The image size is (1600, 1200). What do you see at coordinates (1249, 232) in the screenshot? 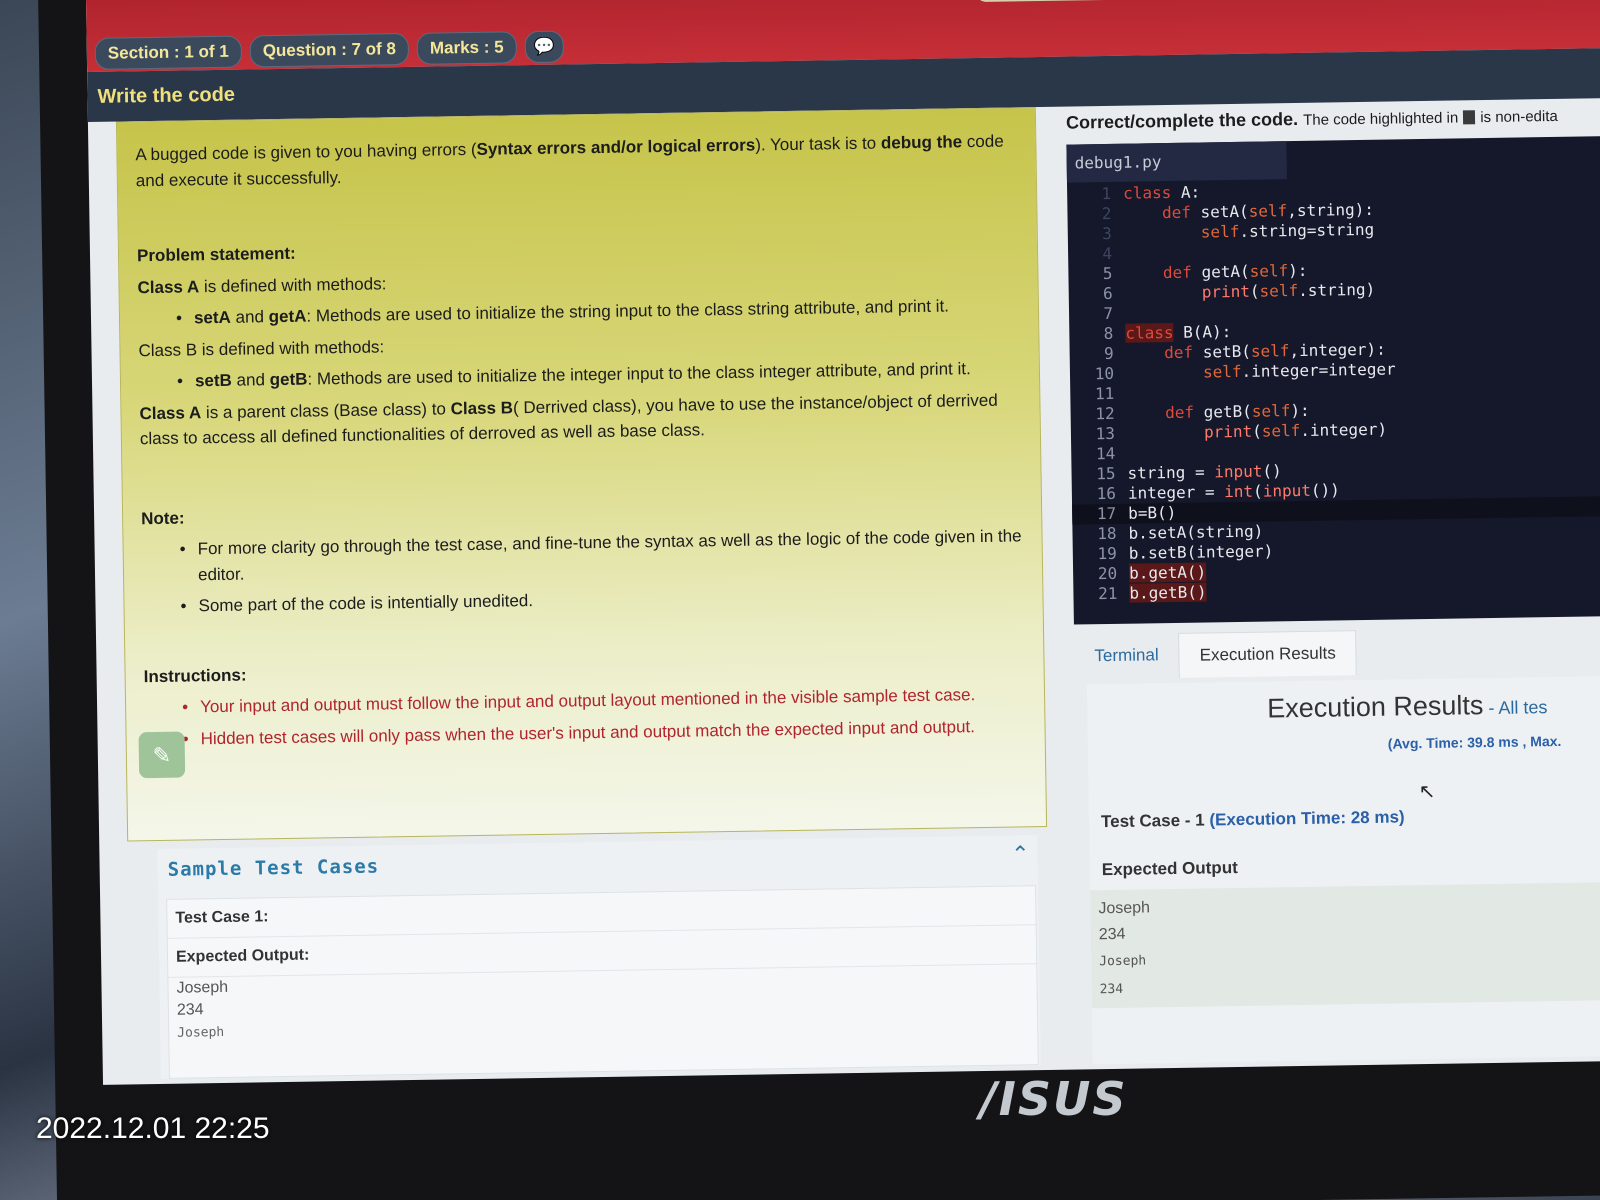
I see `code-text: self.string=string` at bounding box center [1249, 232].